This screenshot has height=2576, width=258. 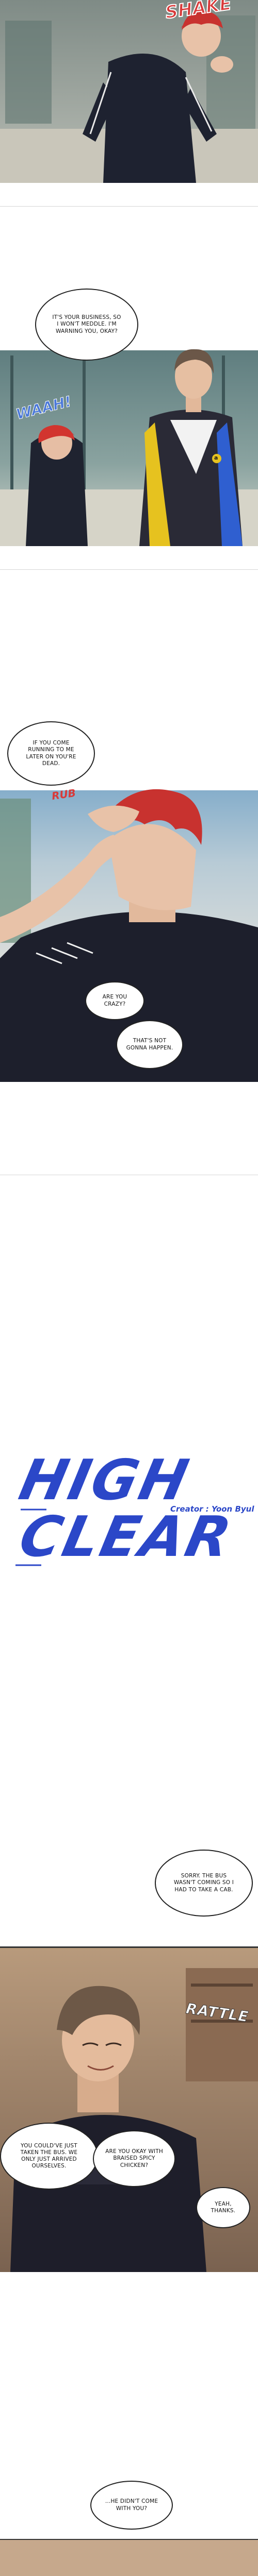 I want to click on panel-1: SHAKE, so click(x=129, y=100).